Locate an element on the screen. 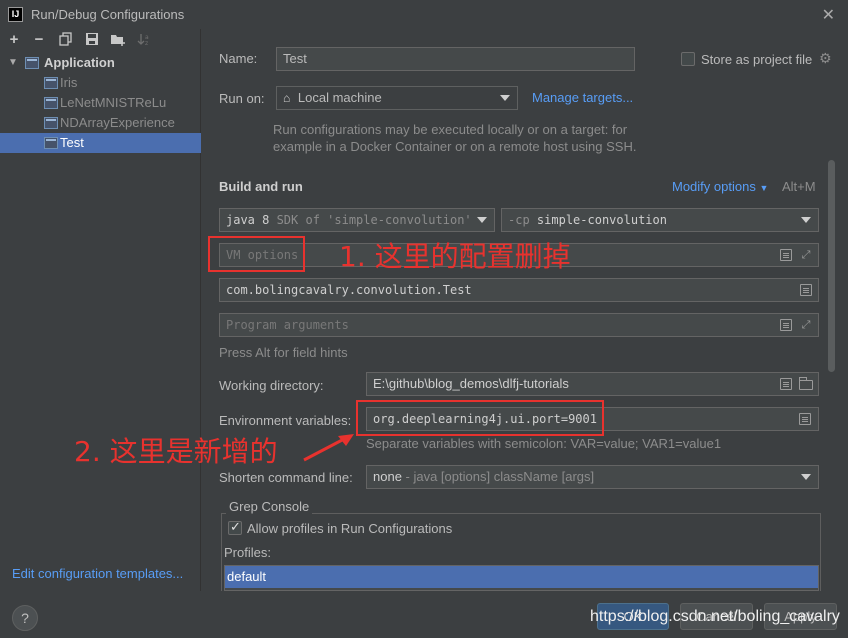 This screenshot has height=638, width=848. tree-item-label: Test is located at coordinates (72, 142).